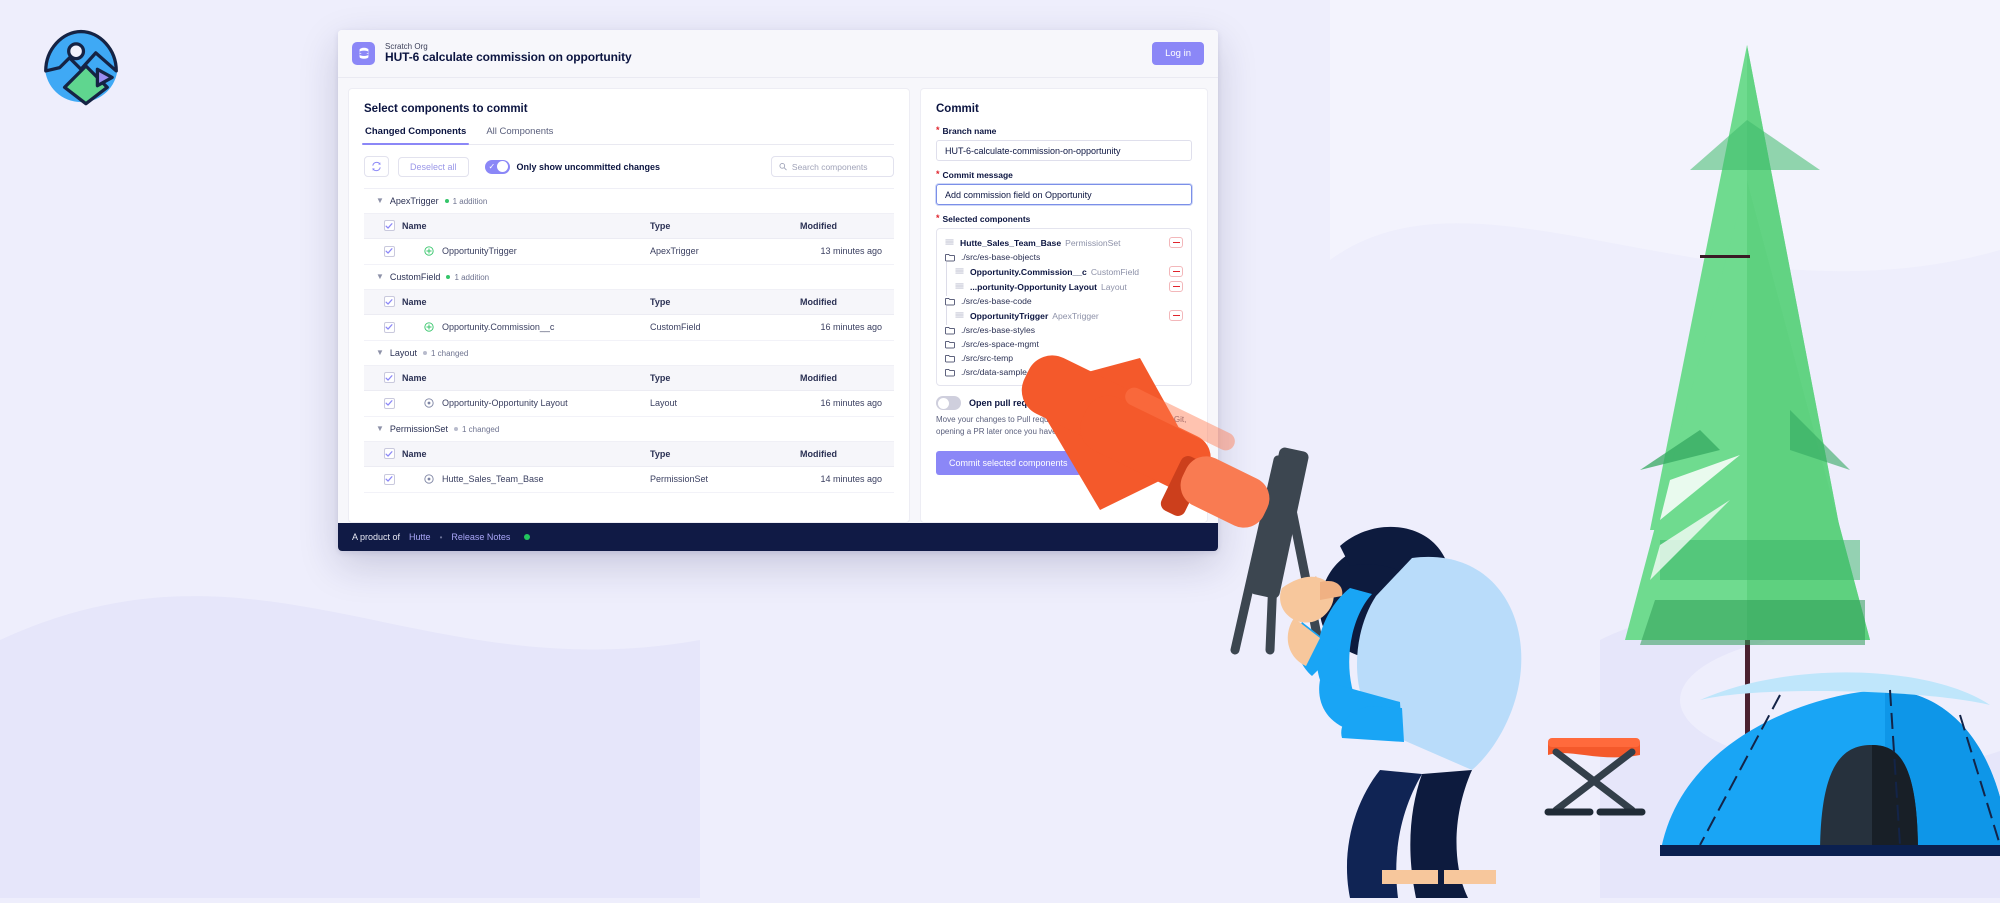  Describe the element at coordinates (995, 372) in the screenshot. I see `folder-path: ./src/data-sample-` at that location.